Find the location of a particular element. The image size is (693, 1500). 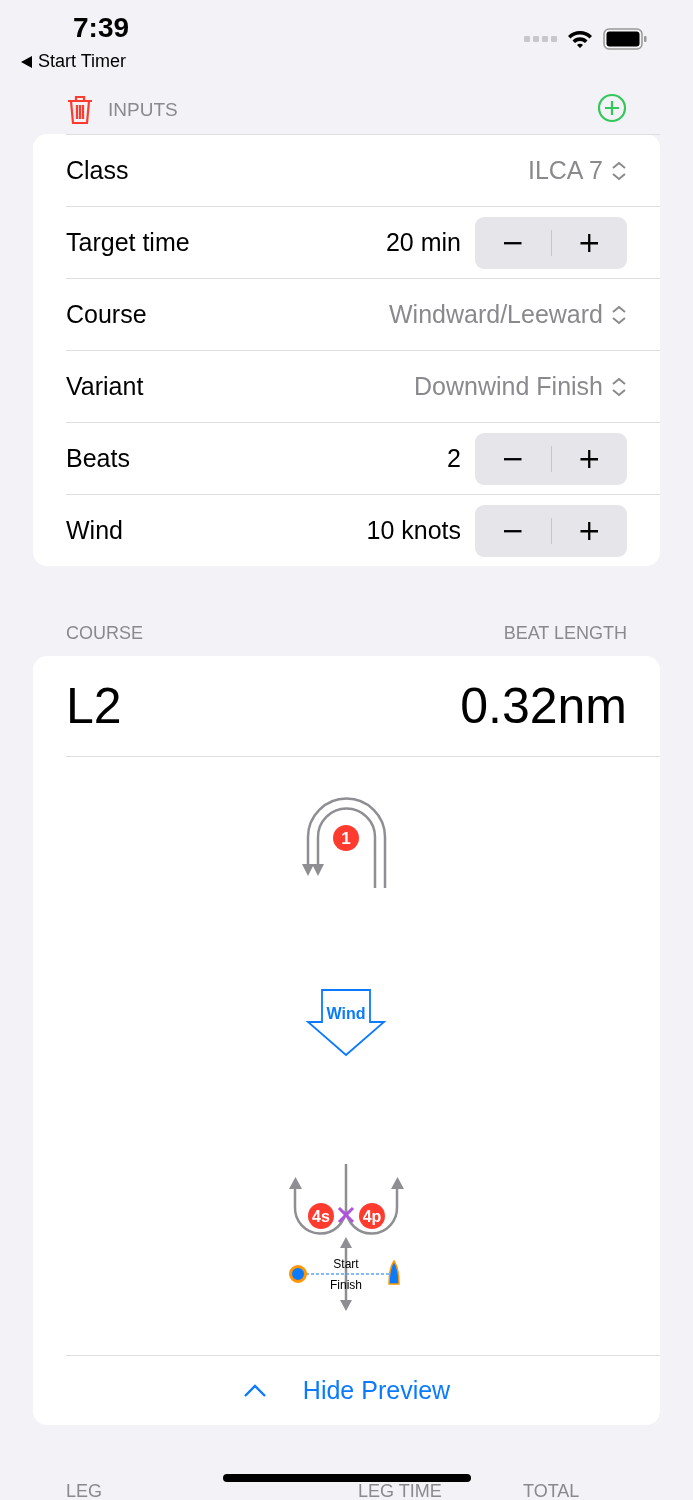

trash-icon is located at coordinates (80, 110).